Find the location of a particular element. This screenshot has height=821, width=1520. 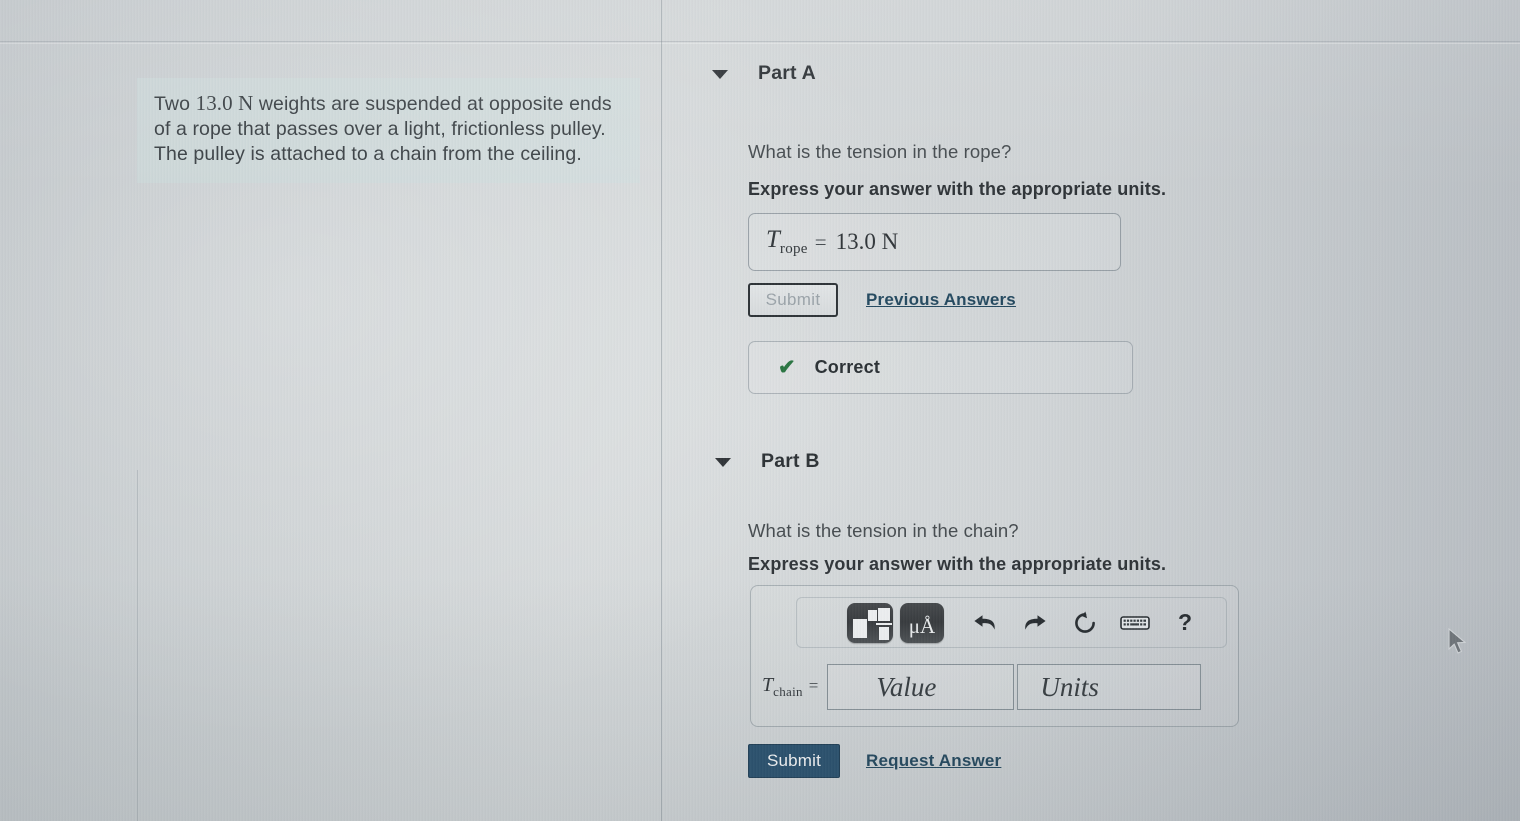

part-a-answer-value: 13.0 N is located at coordinates (867, 241).